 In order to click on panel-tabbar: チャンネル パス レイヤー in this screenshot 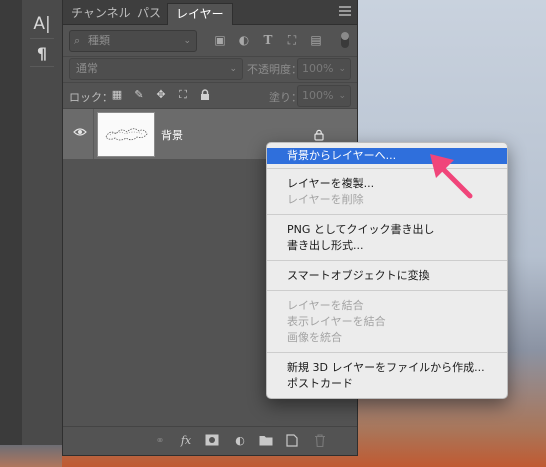, I will do `click(210, 12)`.